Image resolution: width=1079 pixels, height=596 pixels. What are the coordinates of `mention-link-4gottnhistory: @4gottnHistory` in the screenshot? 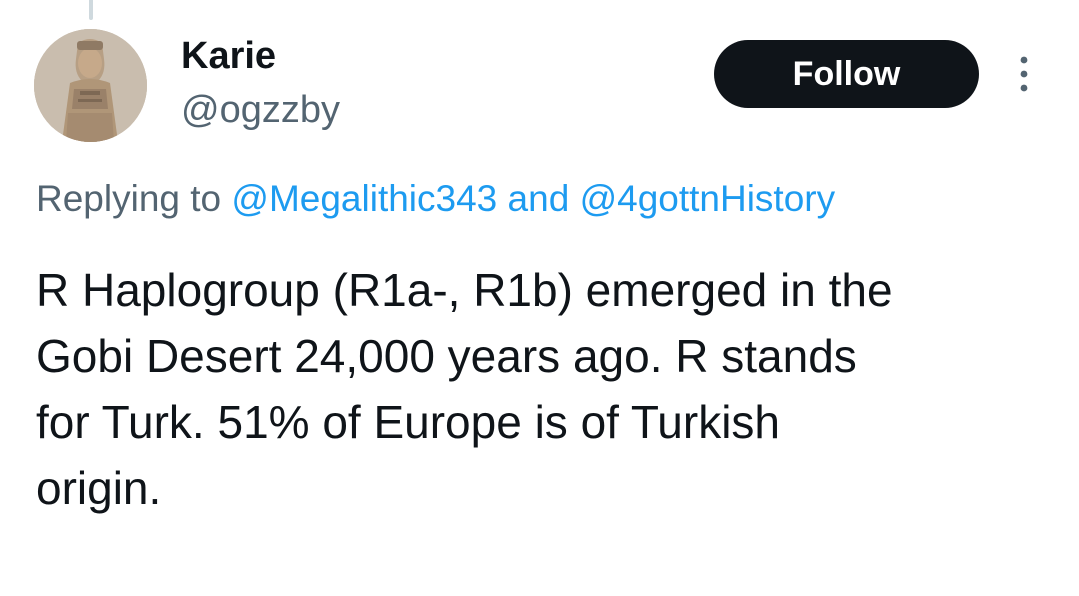 It's located at (708, 198).